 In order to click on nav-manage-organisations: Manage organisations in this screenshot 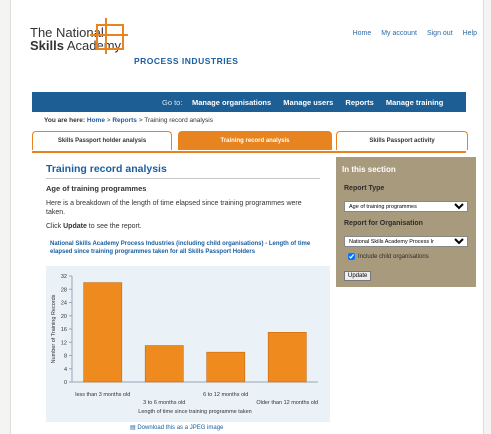, I will do `click(231, 102)`.